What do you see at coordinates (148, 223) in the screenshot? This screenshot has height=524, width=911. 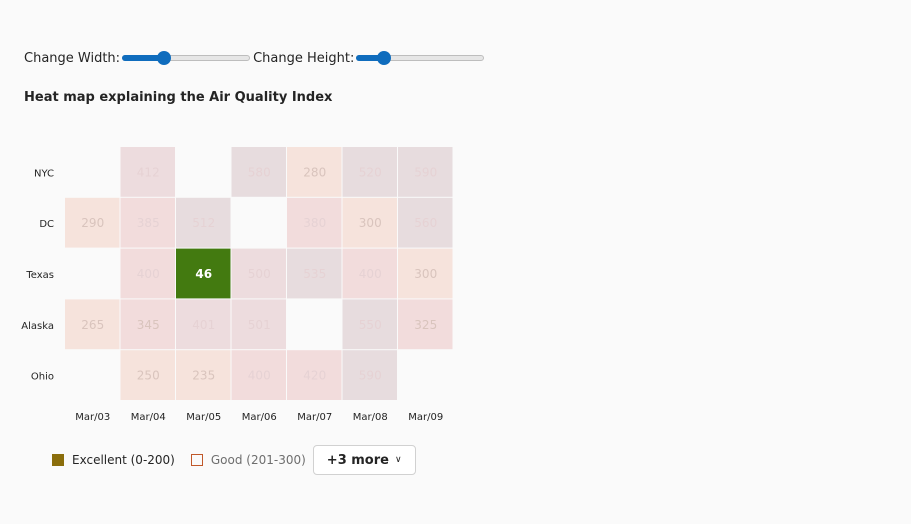 I see `cell-value-label: 385` at bounding box center [148, 223].